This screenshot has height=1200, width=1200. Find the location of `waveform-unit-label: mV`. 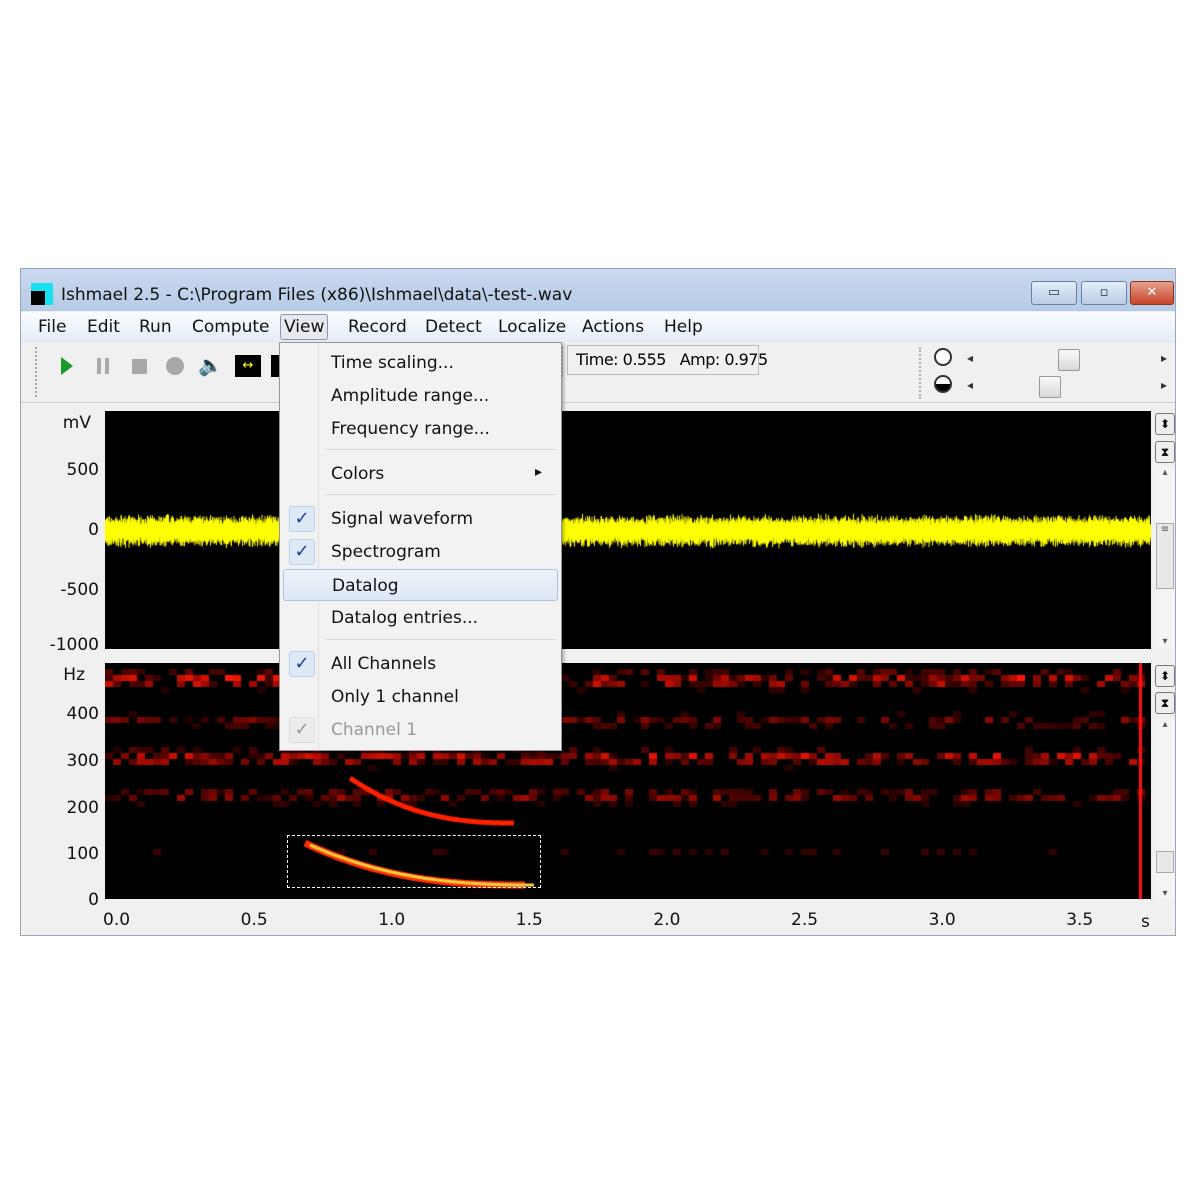

waveform-unit-label: mV is located at coordinates (76, 423).